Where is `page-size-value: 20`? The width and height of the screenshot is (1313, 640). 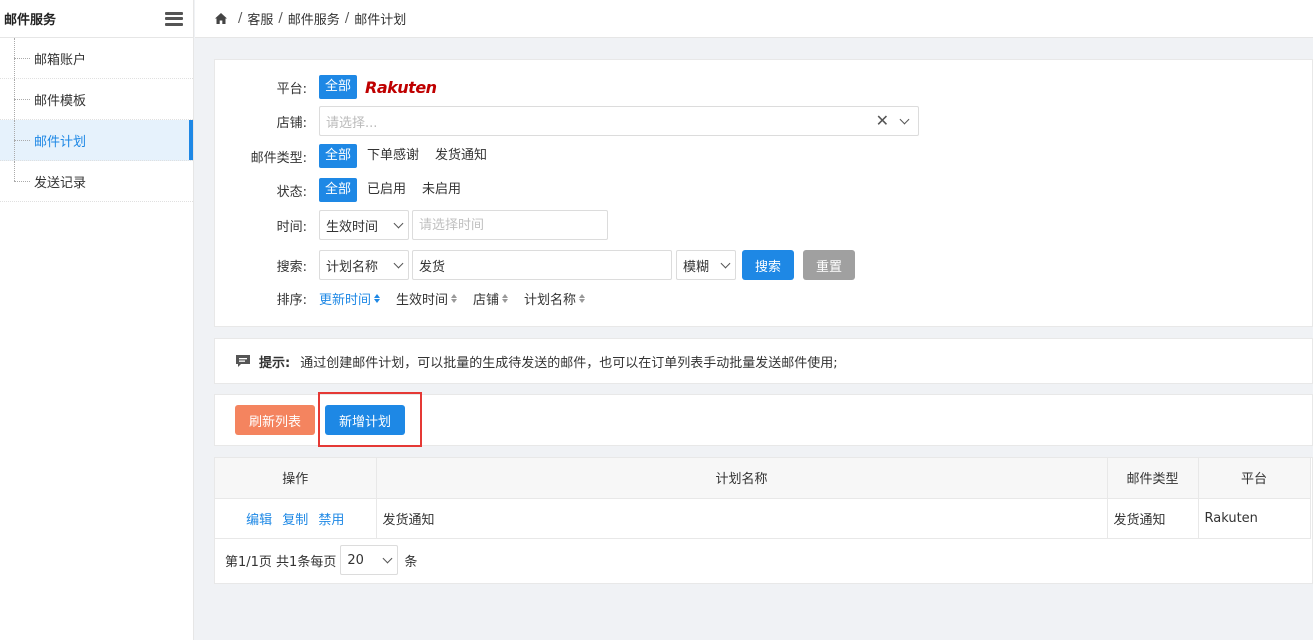
page-size-value: 20 is located at coordinates (355, 560).